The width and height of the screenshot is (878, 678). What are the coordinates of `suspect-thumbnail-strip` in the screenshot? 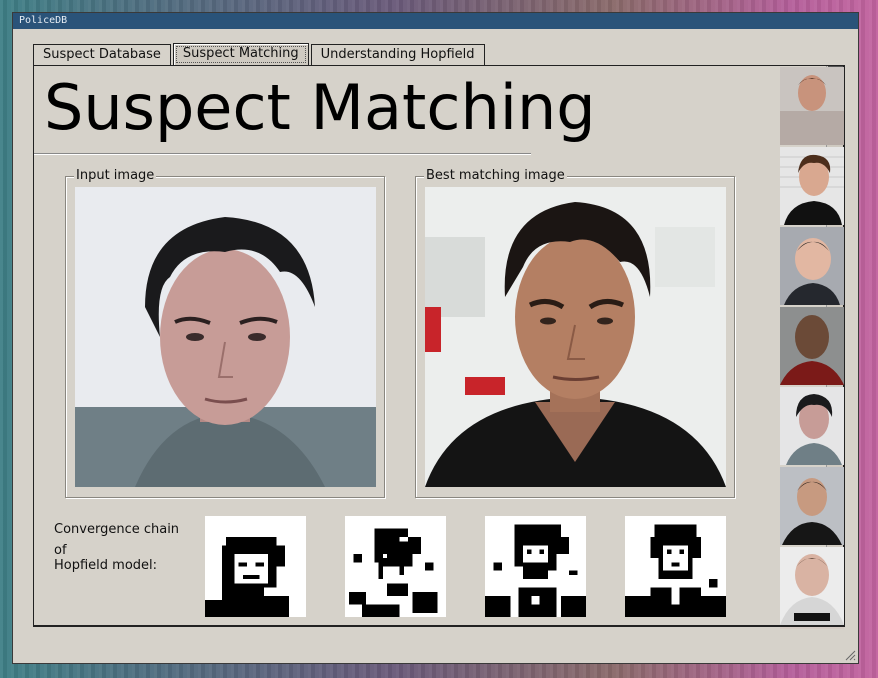 It's located at (812, 348).